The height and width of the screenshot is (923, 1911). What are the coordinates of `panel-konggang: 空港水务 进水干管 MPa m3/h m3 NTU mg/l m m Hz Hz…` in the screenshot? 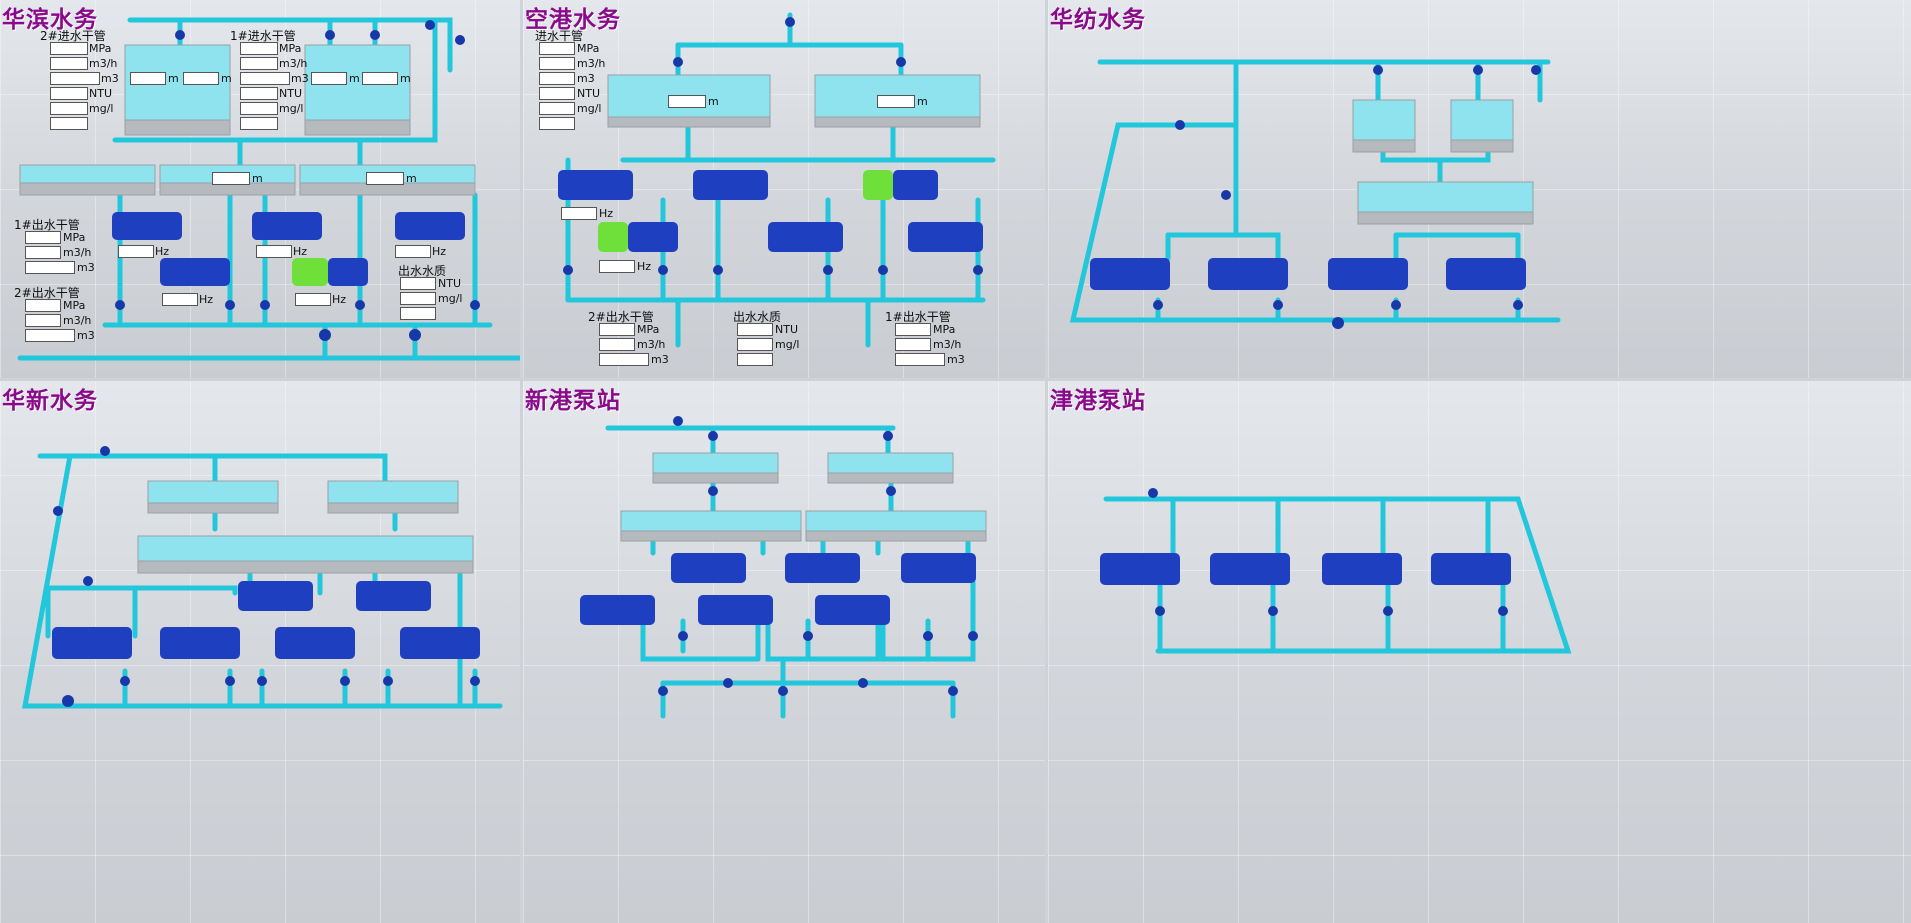 It's located at (784, 189).